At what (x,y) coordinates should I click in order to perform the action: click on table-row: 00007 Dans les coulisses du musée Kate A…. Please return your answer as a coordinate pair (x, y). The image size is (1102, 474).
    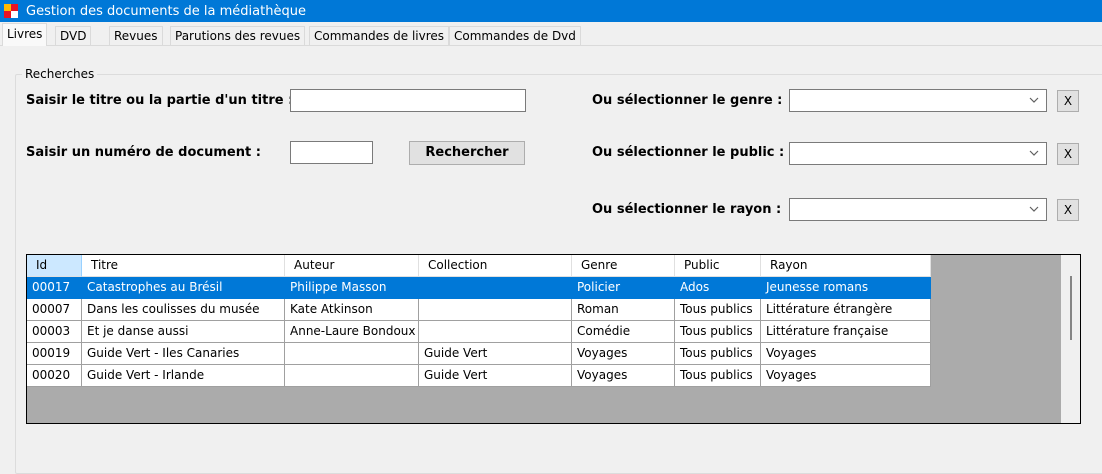
    Looking at the image, I should click on (479, 310).